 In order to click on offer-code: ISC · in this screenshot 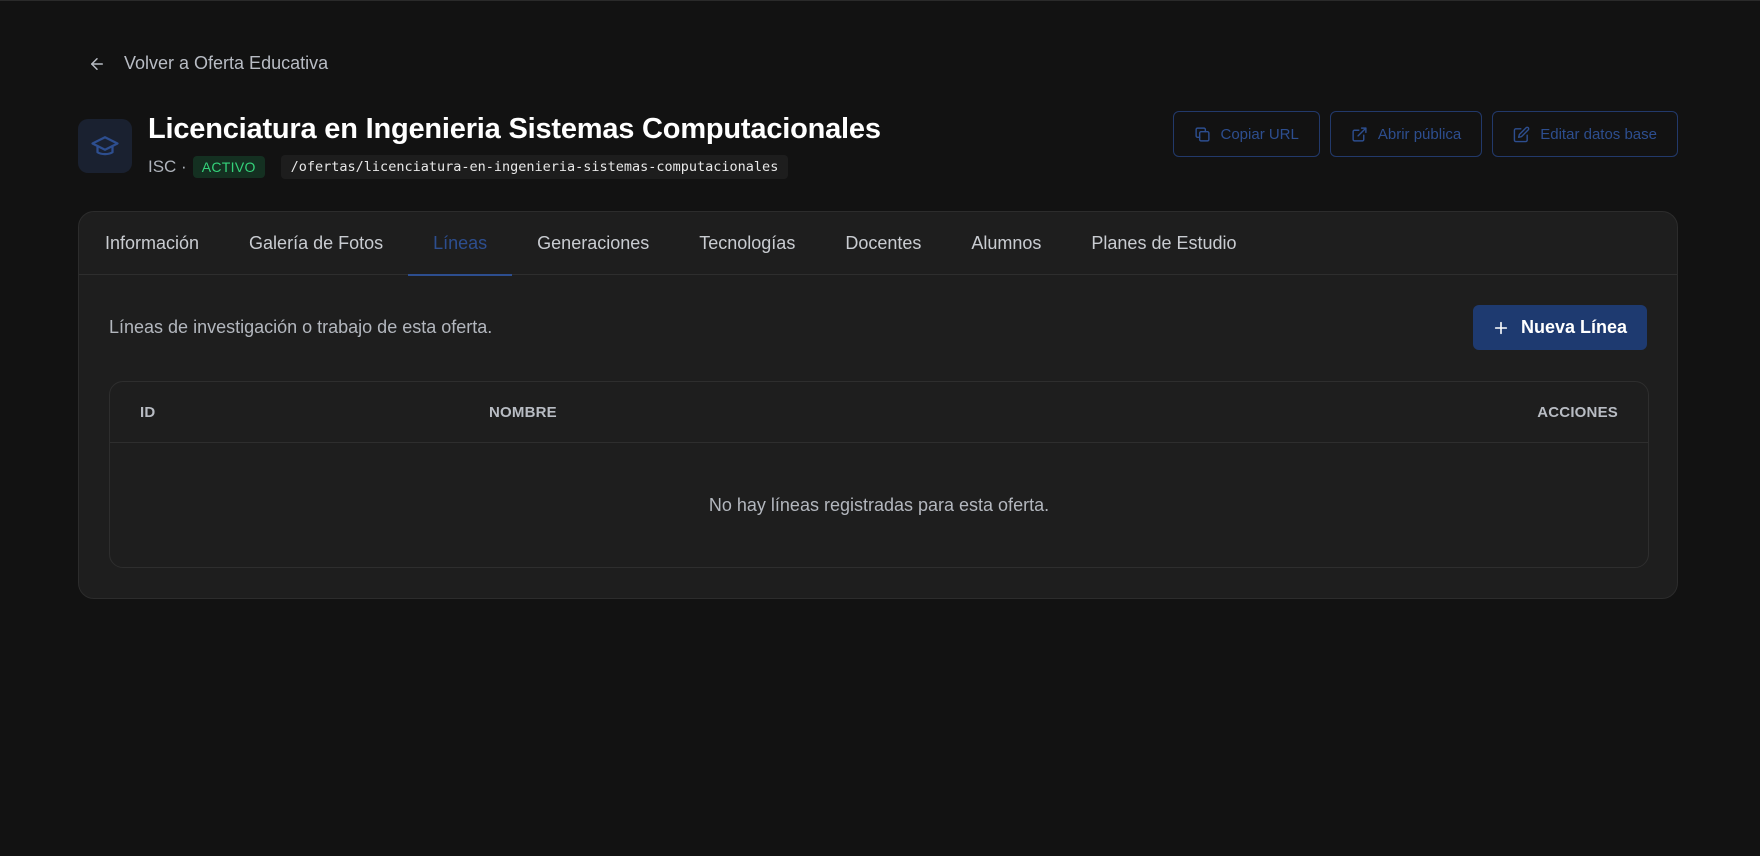, I will do `click(167, 166)`.